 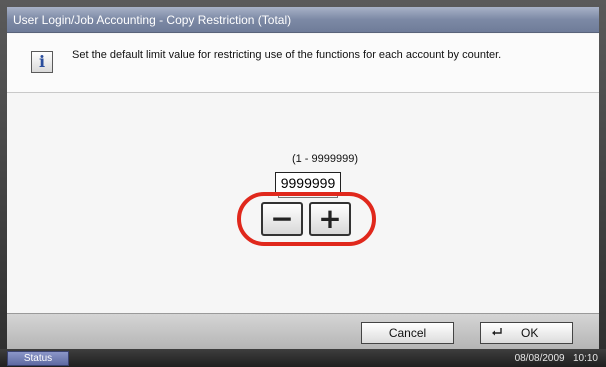 I want to click on date-time: 08/08/2009 10:10, so click(x=556, y=358).